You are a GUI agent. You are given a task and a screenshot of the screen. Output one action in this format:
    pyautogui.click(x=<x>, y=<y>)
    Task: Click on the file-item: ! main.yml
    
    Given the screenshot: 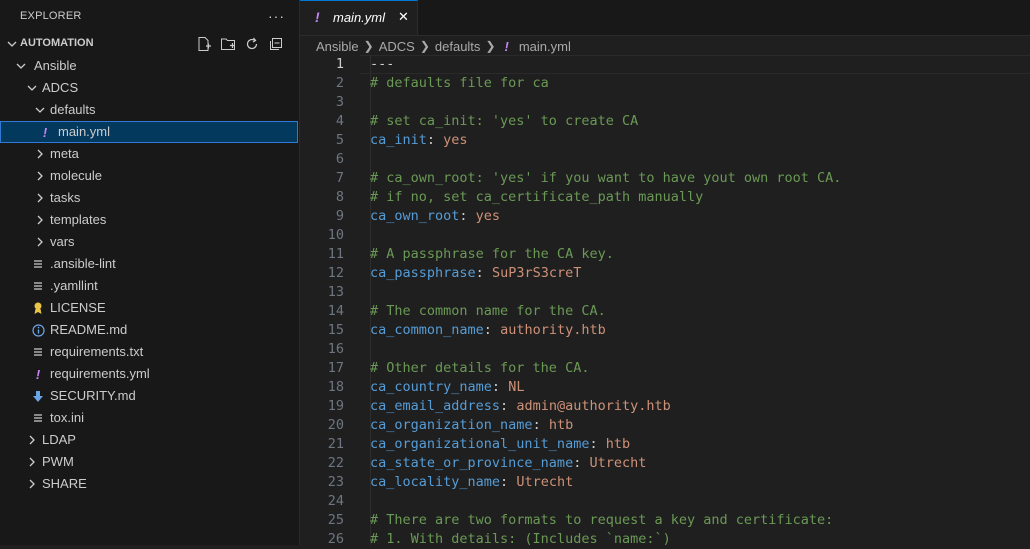 What is the action you would take?
    pyautogui.click(x=149, y=132)
    